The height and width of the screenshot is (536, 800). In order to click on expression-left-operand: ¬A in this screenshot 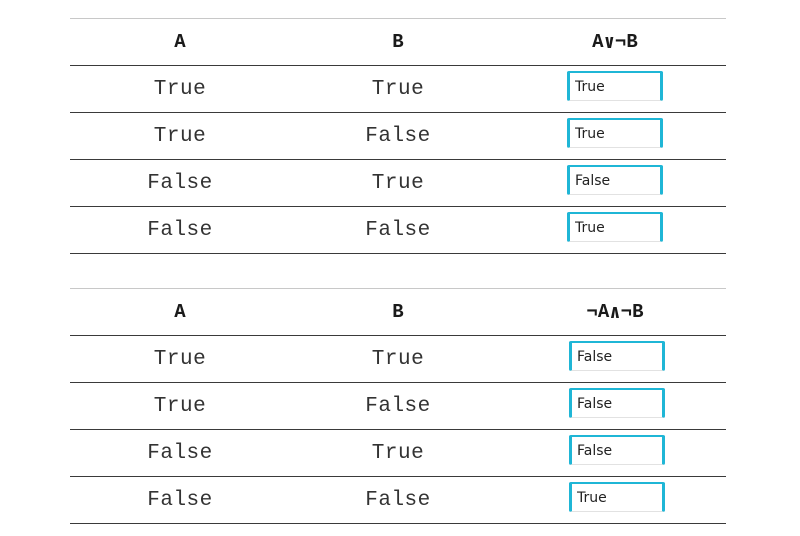, I will do `click(598, 312)`.